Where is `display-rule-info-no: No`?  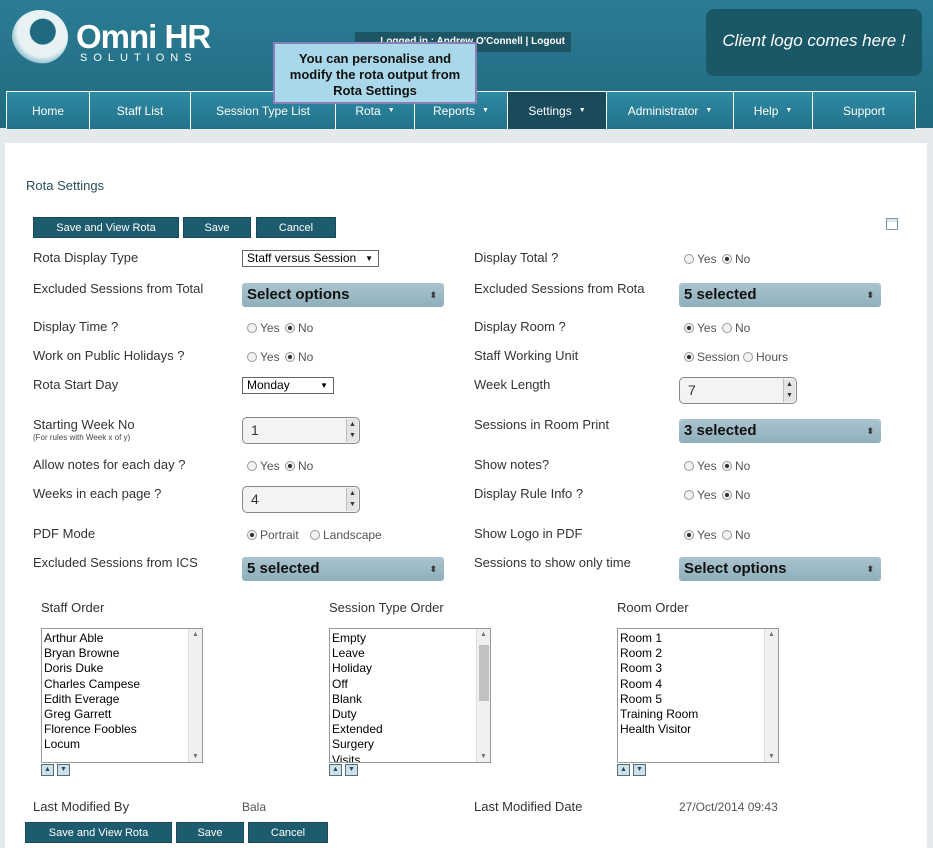 display-rule-info-no: No is located at coordinates (736, 495).